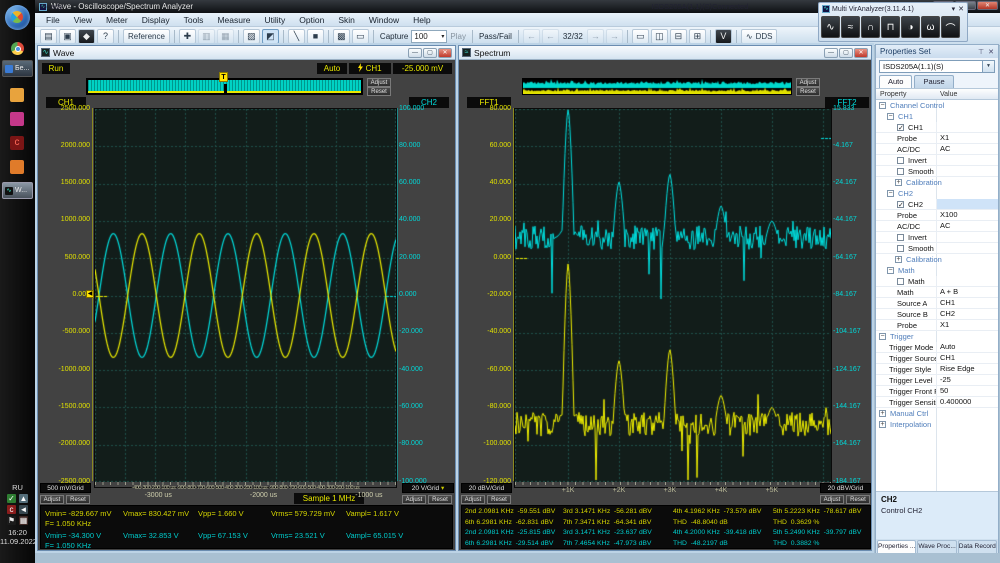 This screenshot has height=563, width=1000. I want to click on layout-horizontal-button: ⊟, so click(678, 36).